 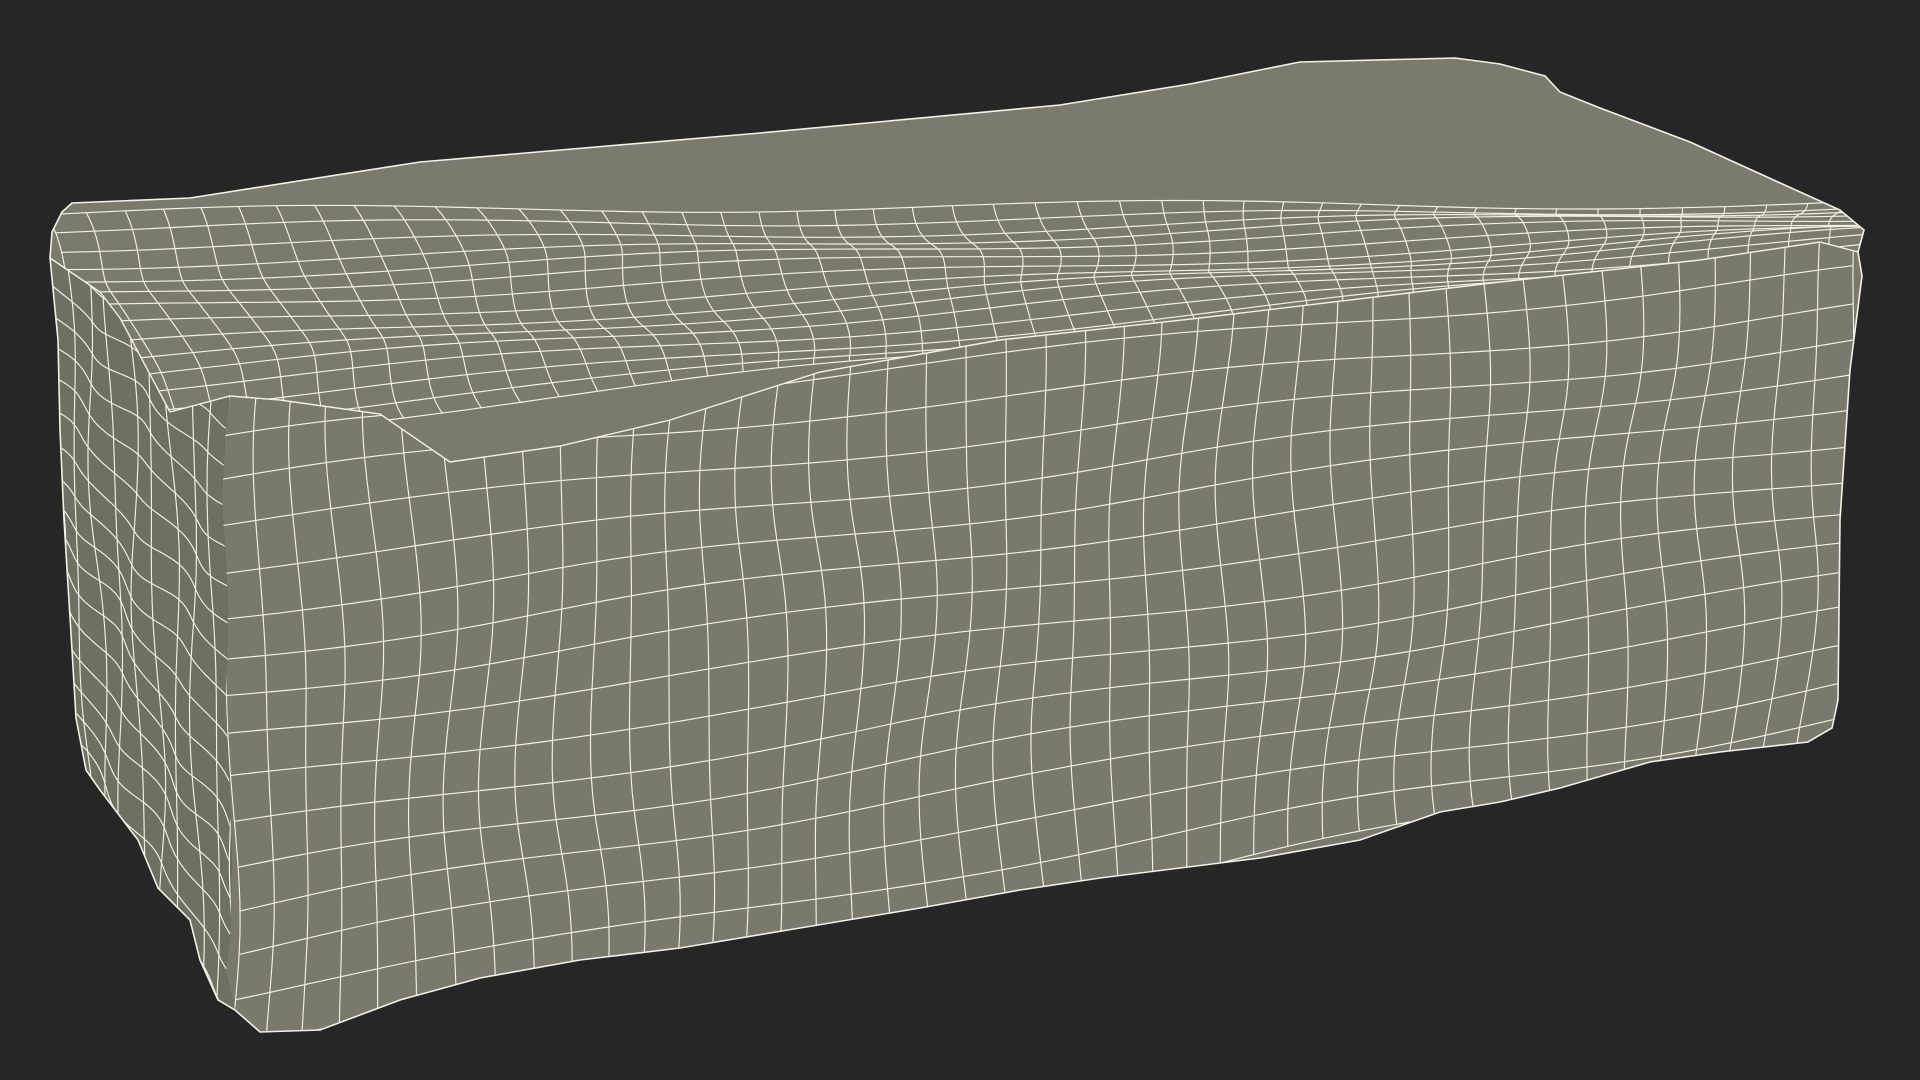 I want to click on mesh-edge, so click(x=1862, y=231).